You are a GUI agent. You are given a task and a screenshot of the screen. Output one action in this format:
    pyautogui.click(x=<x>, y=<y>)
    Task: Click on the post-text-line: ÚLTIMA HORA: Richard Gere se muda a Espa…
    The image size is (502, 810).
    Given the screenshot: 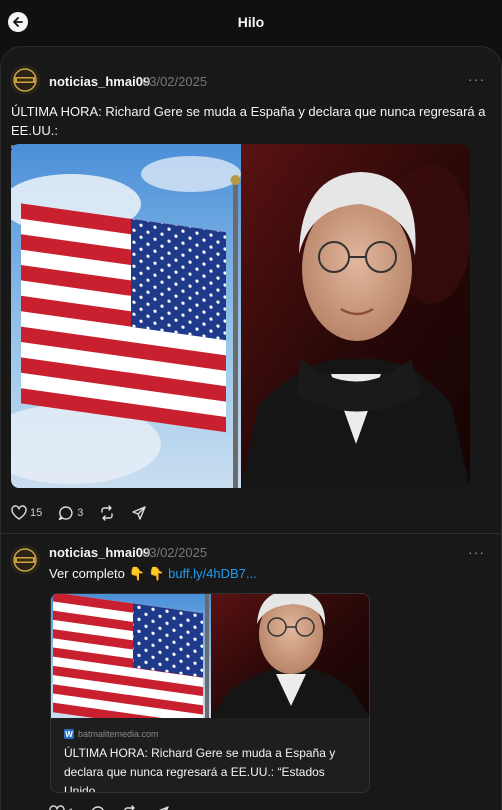 What is the action you would take?
    pyautogui.click(x=248, y=121)
    